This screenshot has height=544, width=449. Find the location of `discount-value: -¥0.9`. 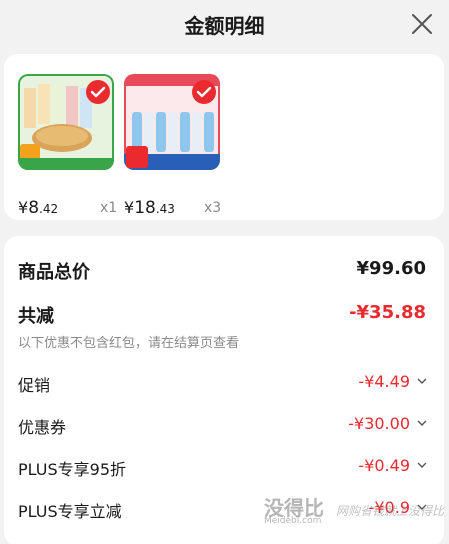

discount-value: -¥0.9 is located at coordinates (389, 507).